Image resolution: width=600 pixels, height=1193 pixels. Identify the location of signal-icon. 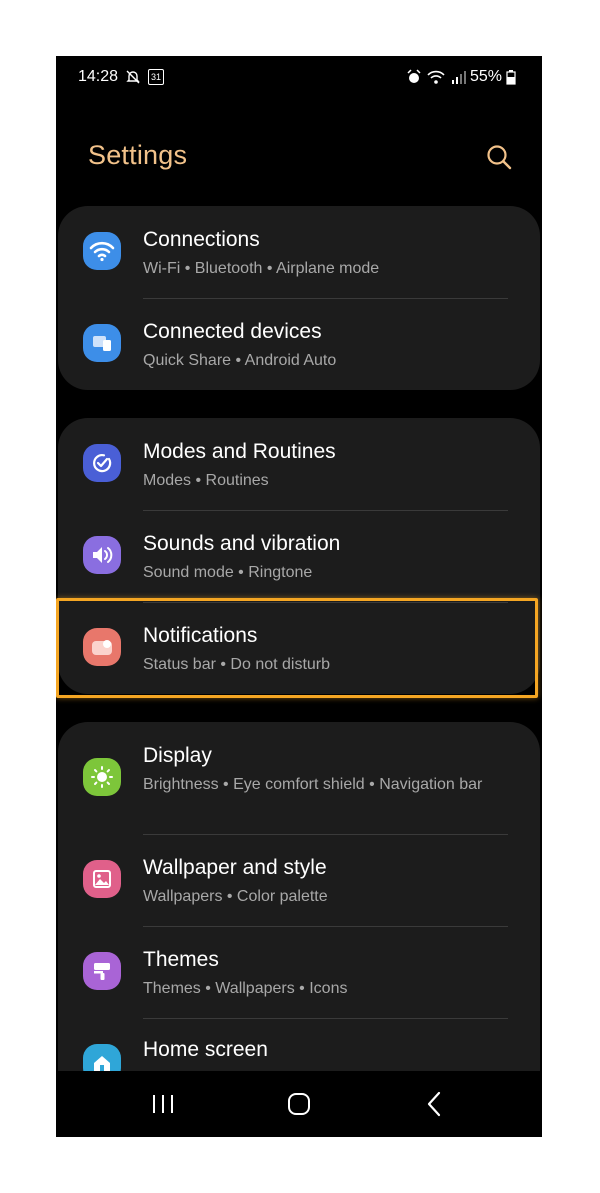
(458, 77).